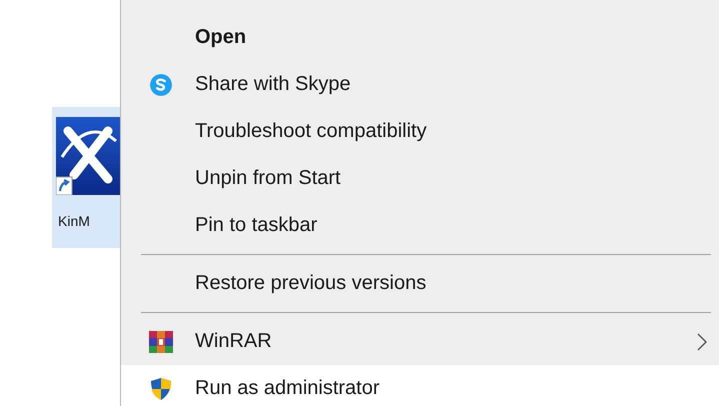  Describe the element at coordinates (420, 37) in the screenshot. I see `menu-item: Open` at that location.